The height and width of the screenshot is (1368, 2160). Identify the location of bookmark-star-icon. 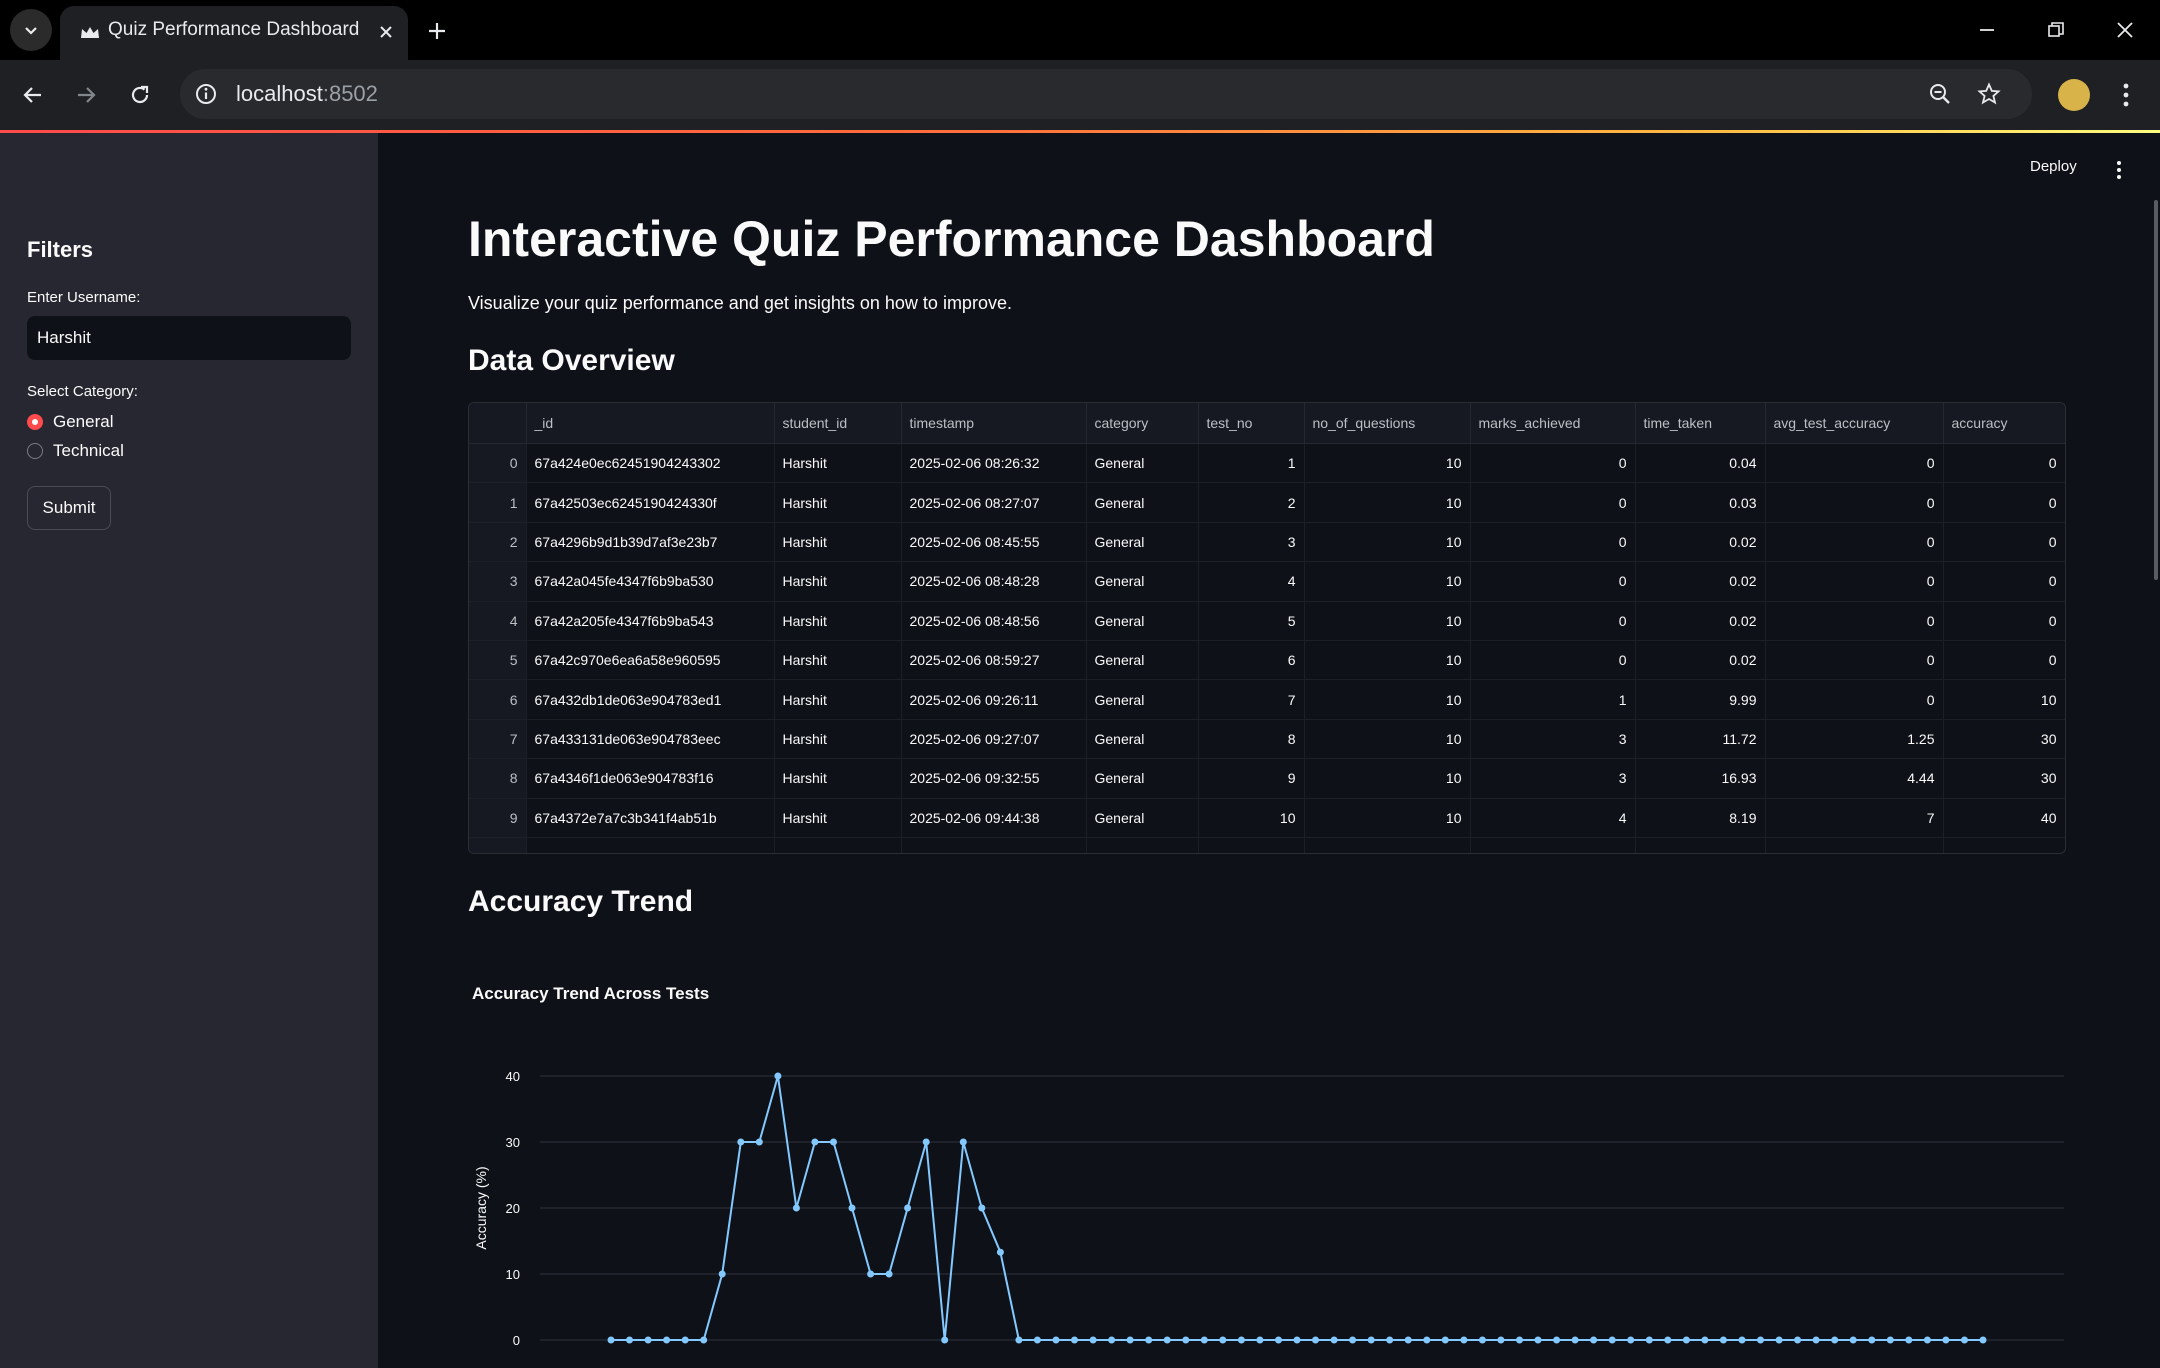
(1989, 94).